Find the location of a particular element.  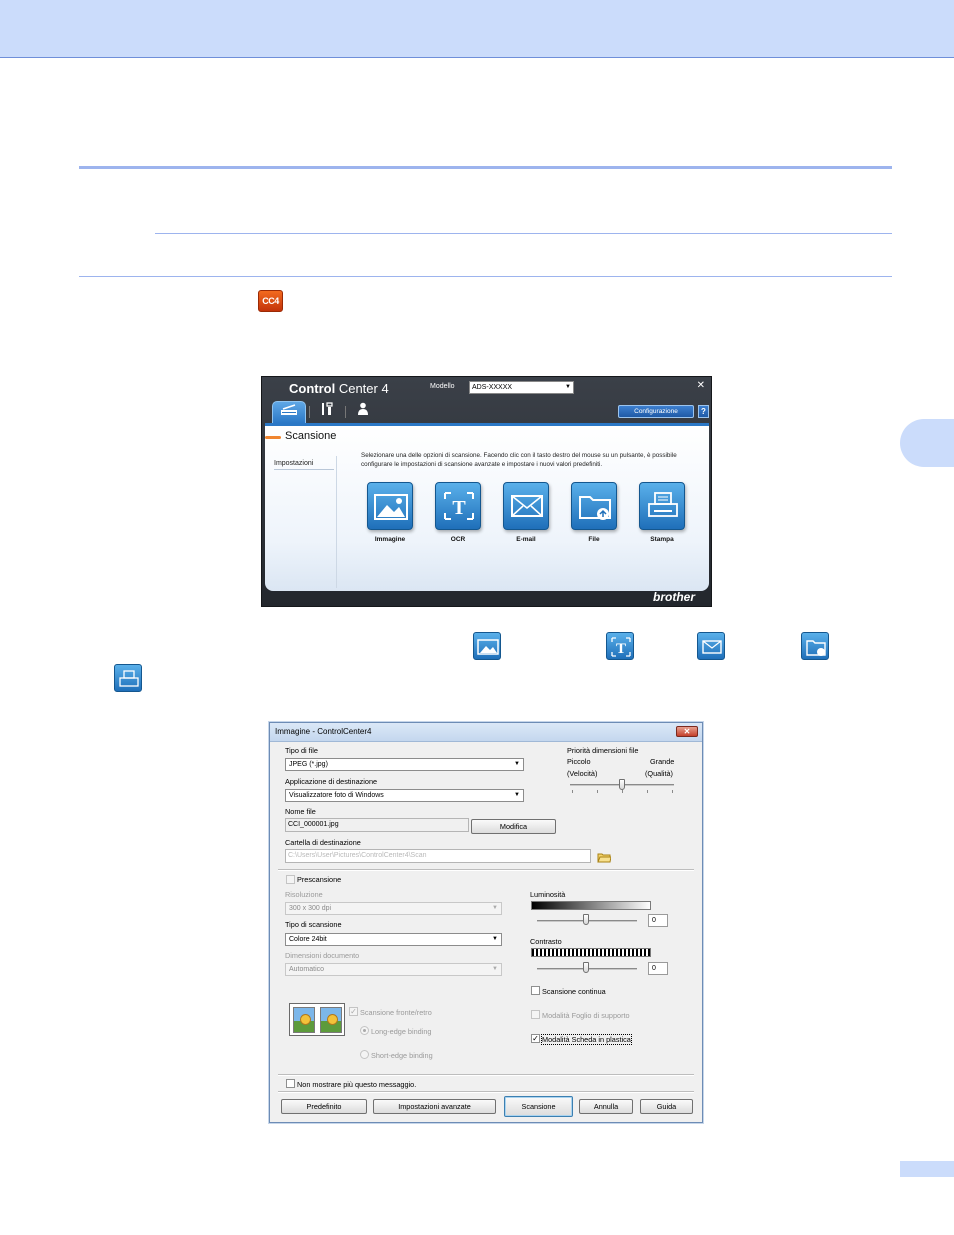

controlcenter4-icon: CC4 is located at coordinates (270, 301).